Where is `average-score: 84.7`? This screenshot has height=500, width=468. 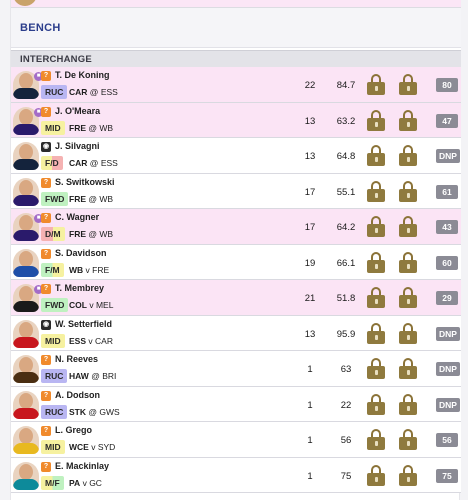 average-score: 84.7 is located at coordinates (346, 85).